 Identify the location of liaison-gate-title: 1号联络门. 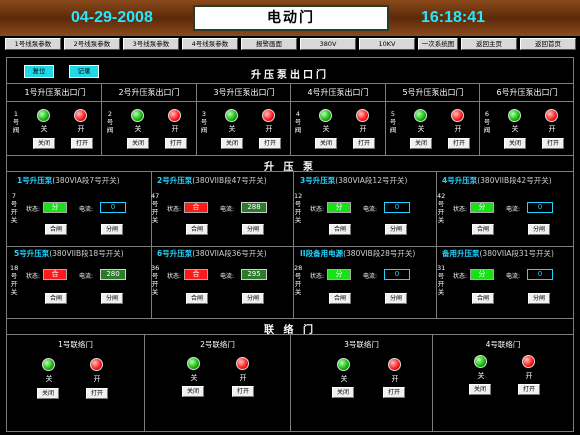
(75, 344).